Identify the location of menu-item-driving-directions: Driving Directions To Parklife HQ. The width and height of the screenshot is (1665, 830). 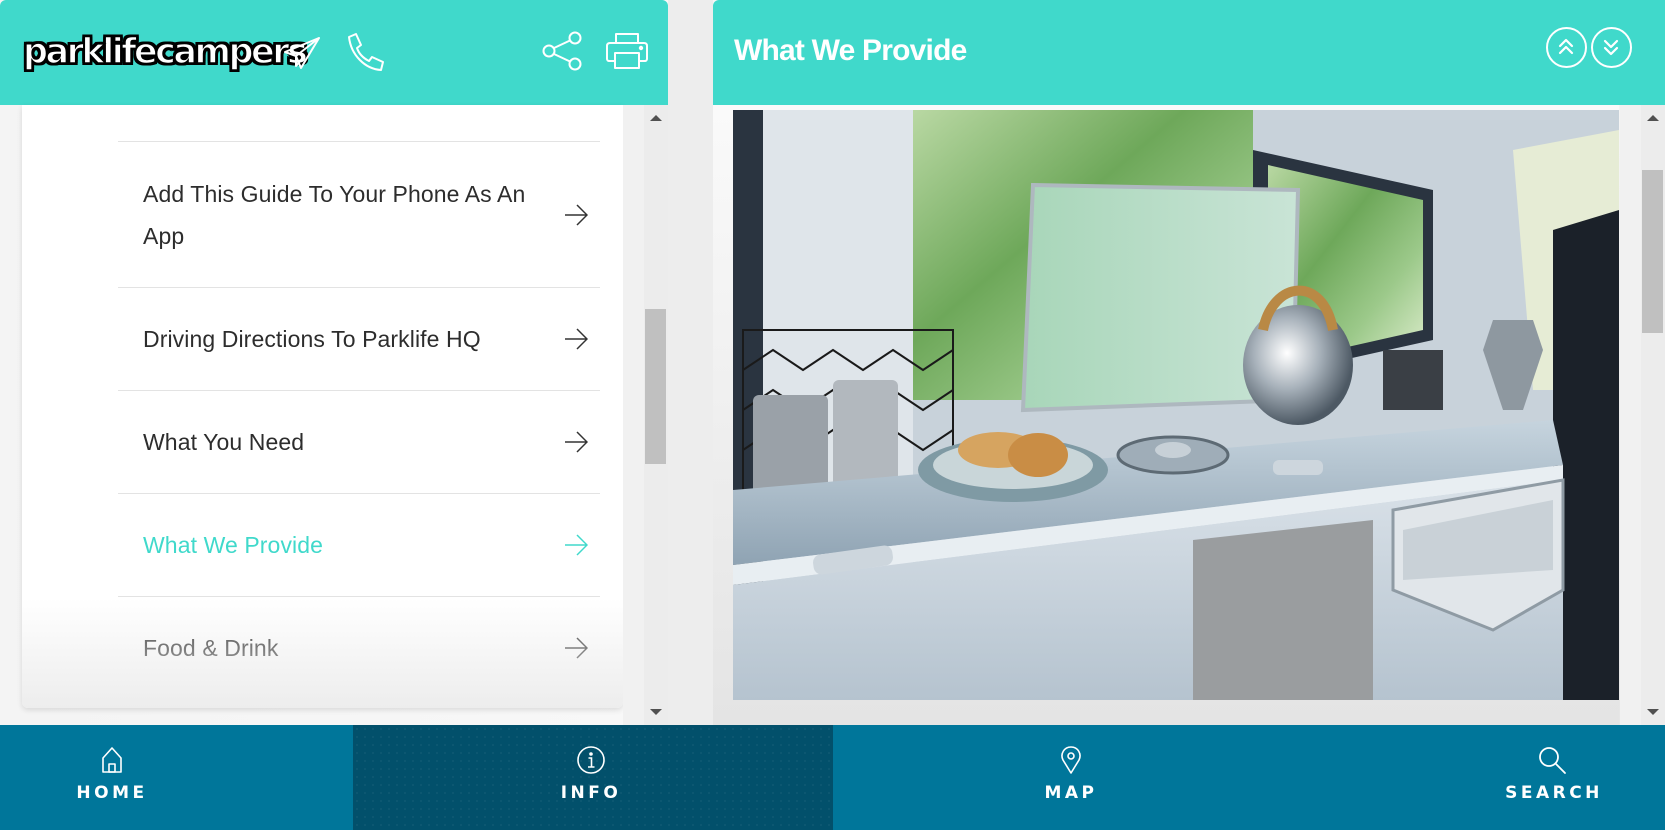
(359, 338).